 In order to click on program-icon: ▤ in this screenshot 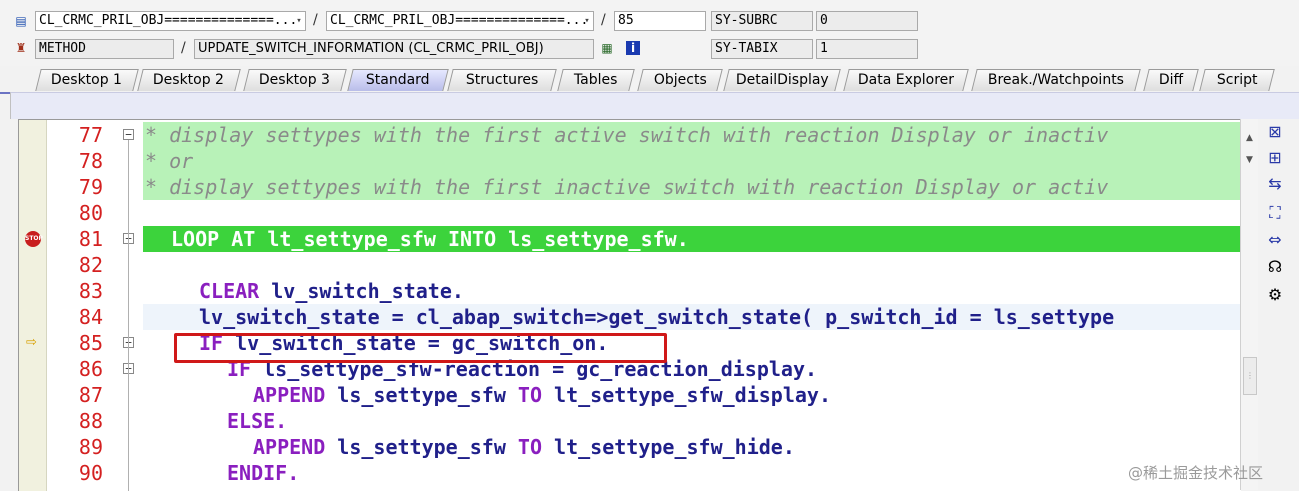, I will do `click(21, 21)`.